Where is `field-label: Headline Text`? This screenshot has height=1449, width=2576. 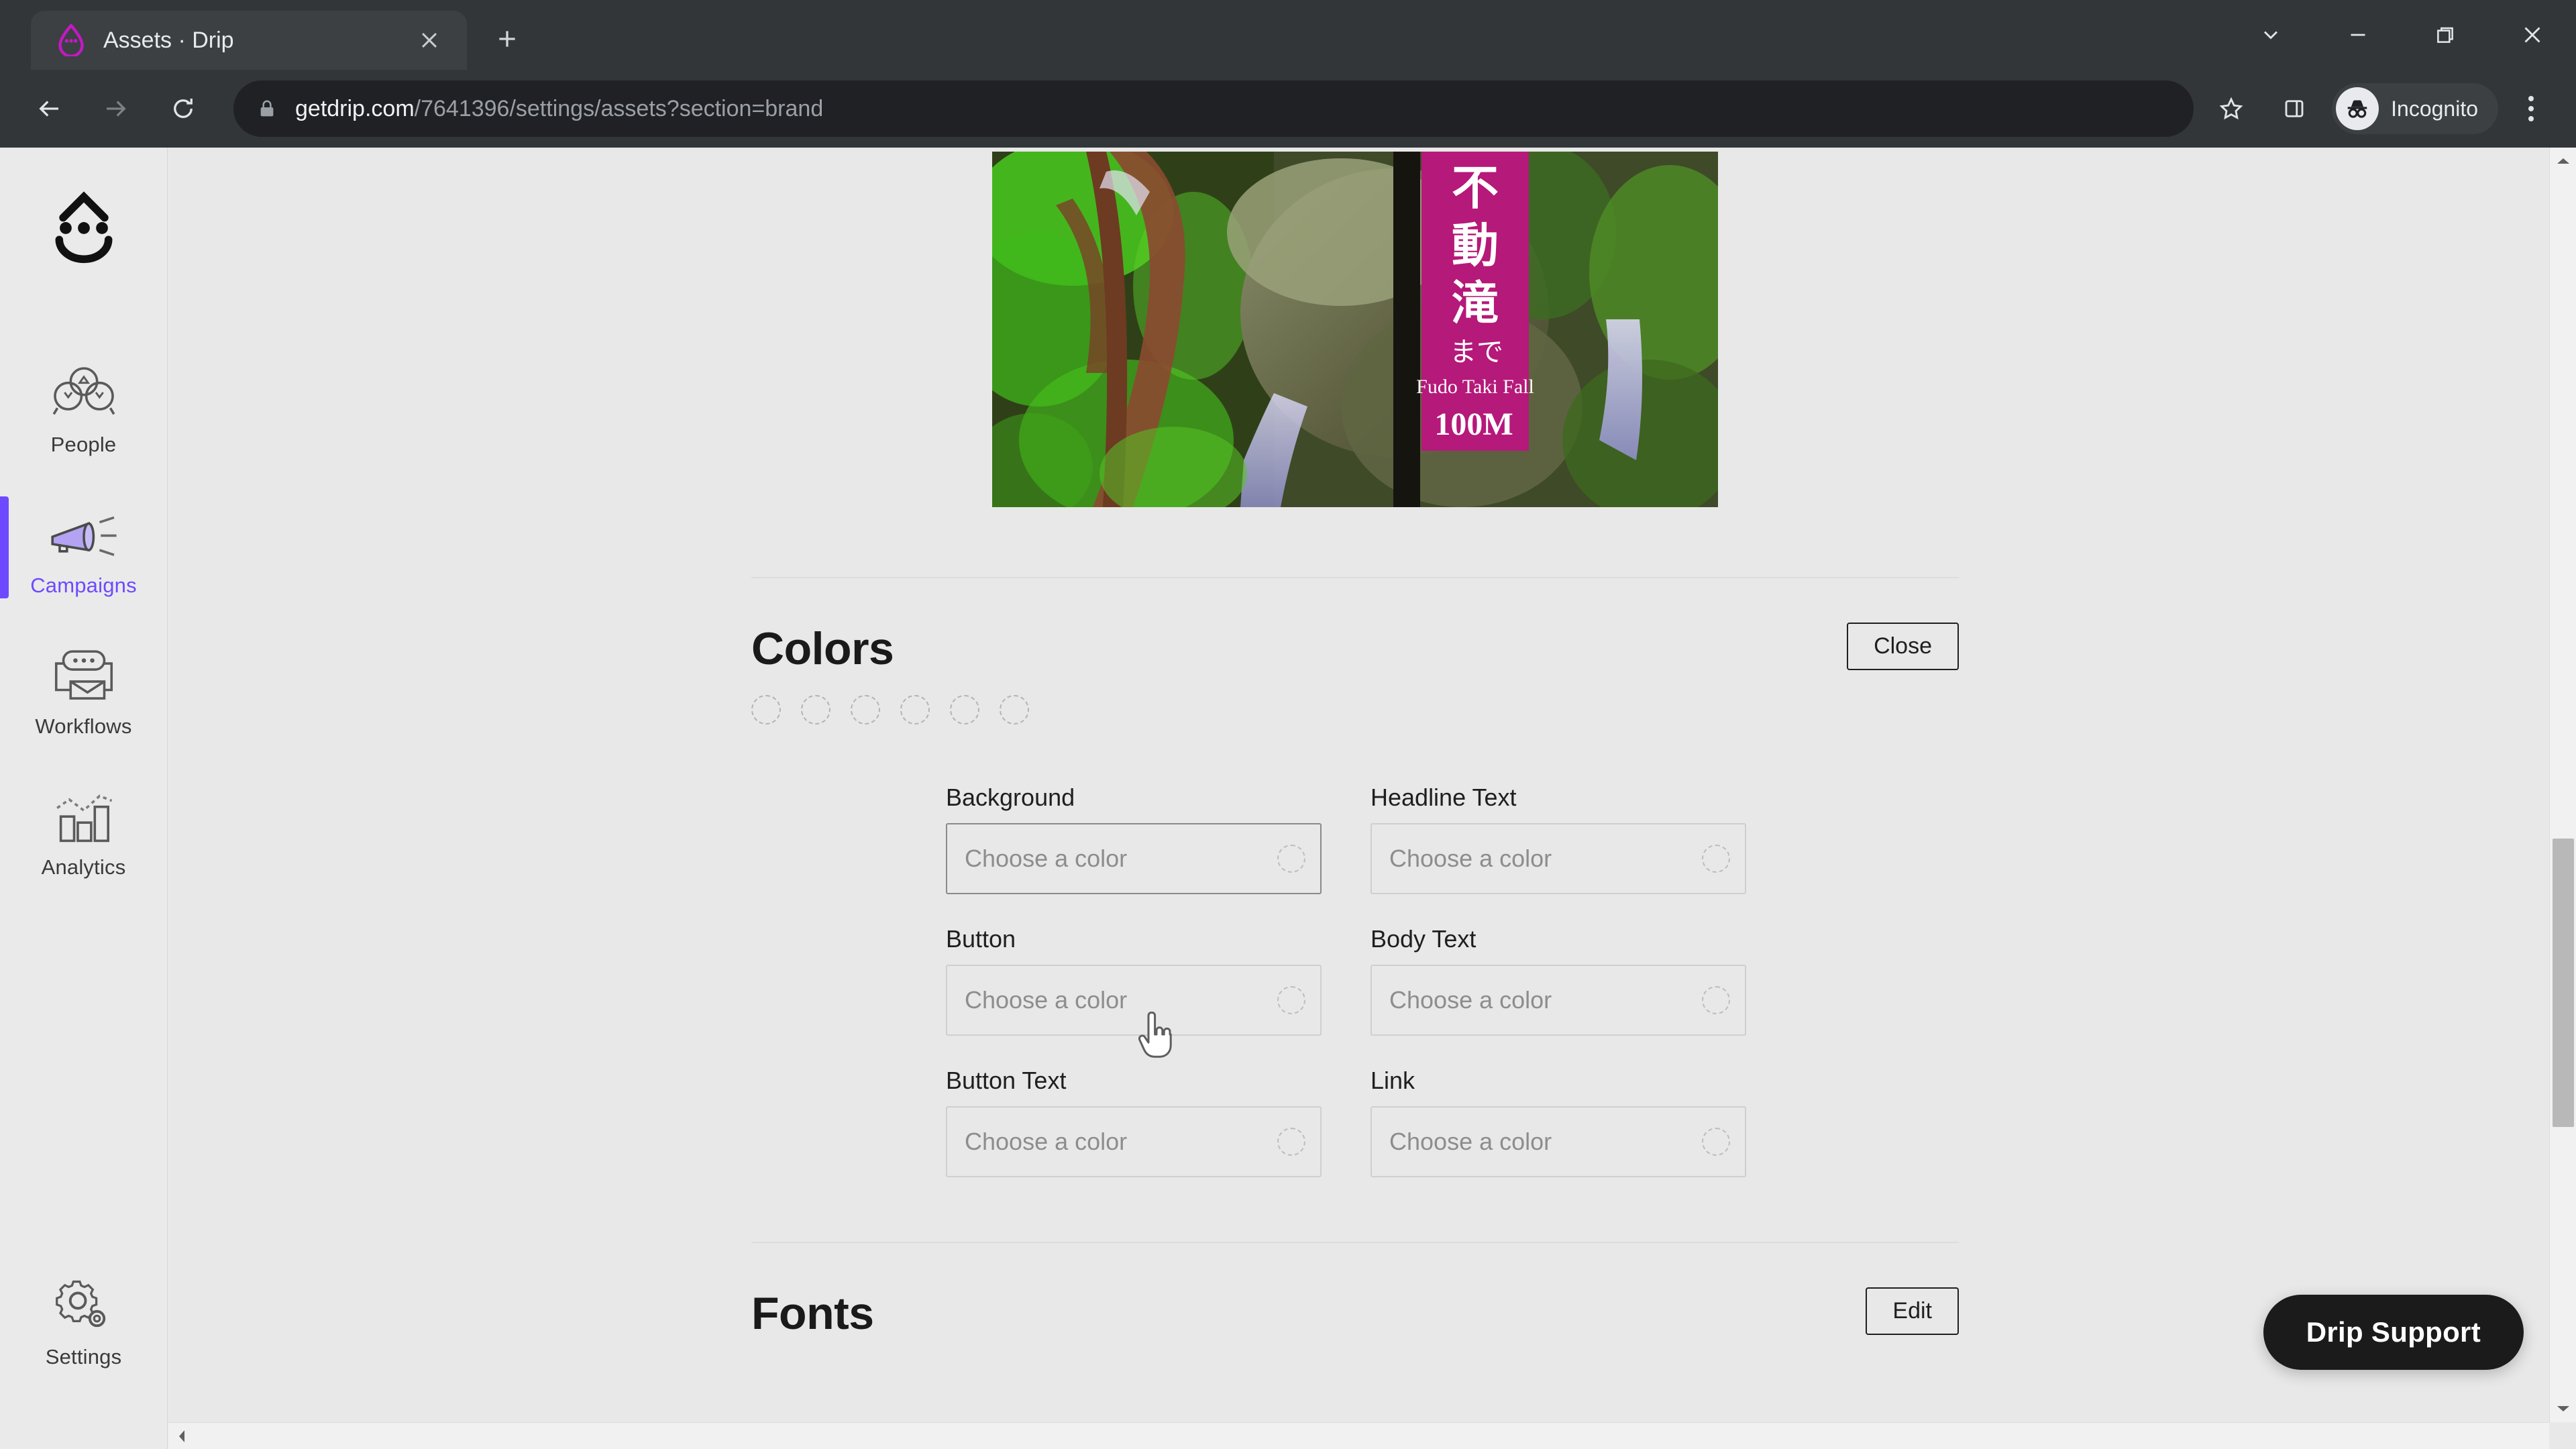 field-label: Headline Text is located at coordinates (1444, 797).